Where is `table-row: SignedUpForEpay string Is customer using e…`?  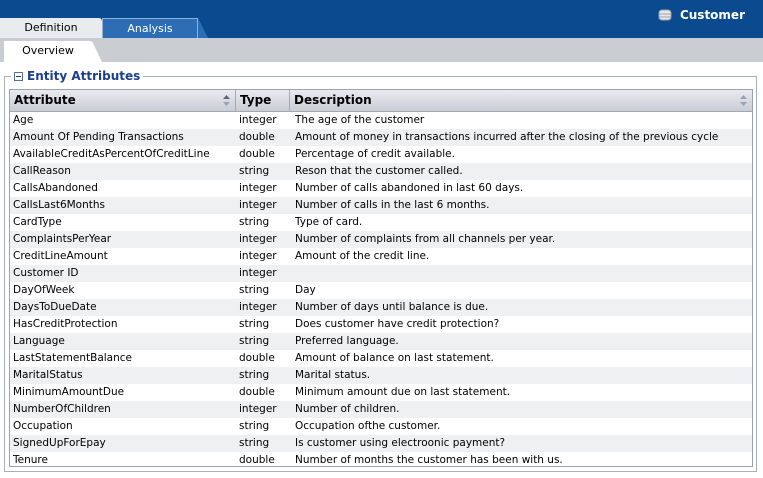 table-row: SignedUpForEpay string Is customer using e… is located at coordinates (381, 443).